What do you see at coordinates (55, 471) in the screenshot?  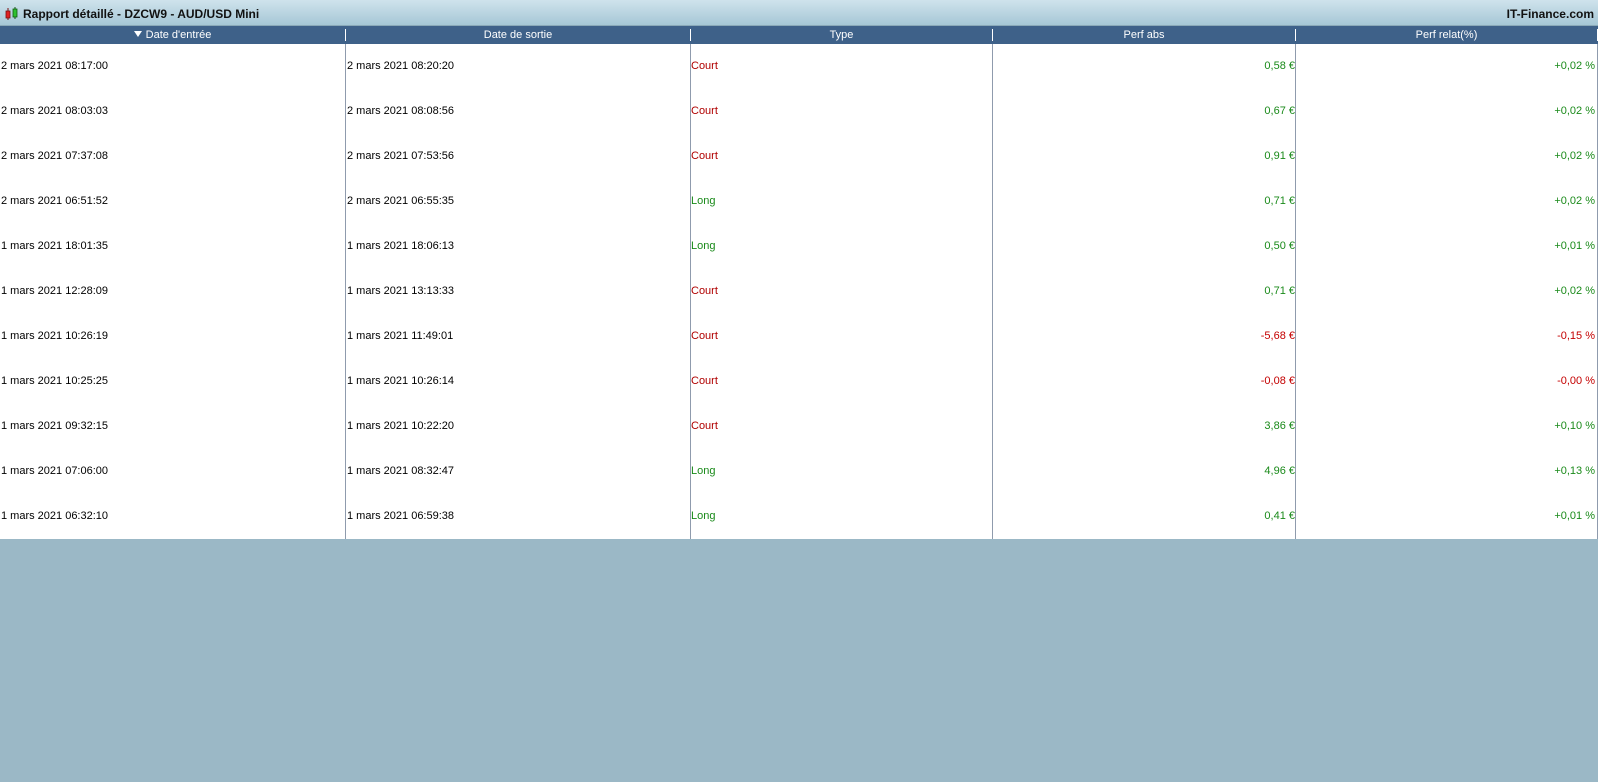 I see `cell-entry-date: 1 mars 2021 07:06:00` at bounding box center [55, 471].